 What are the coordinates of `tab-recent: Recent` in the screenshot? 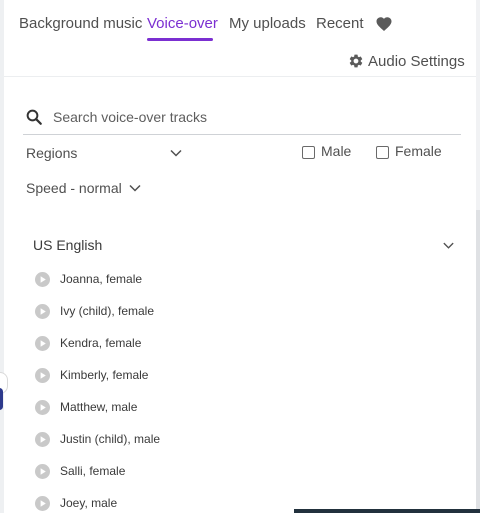 It's located at (340, 24).